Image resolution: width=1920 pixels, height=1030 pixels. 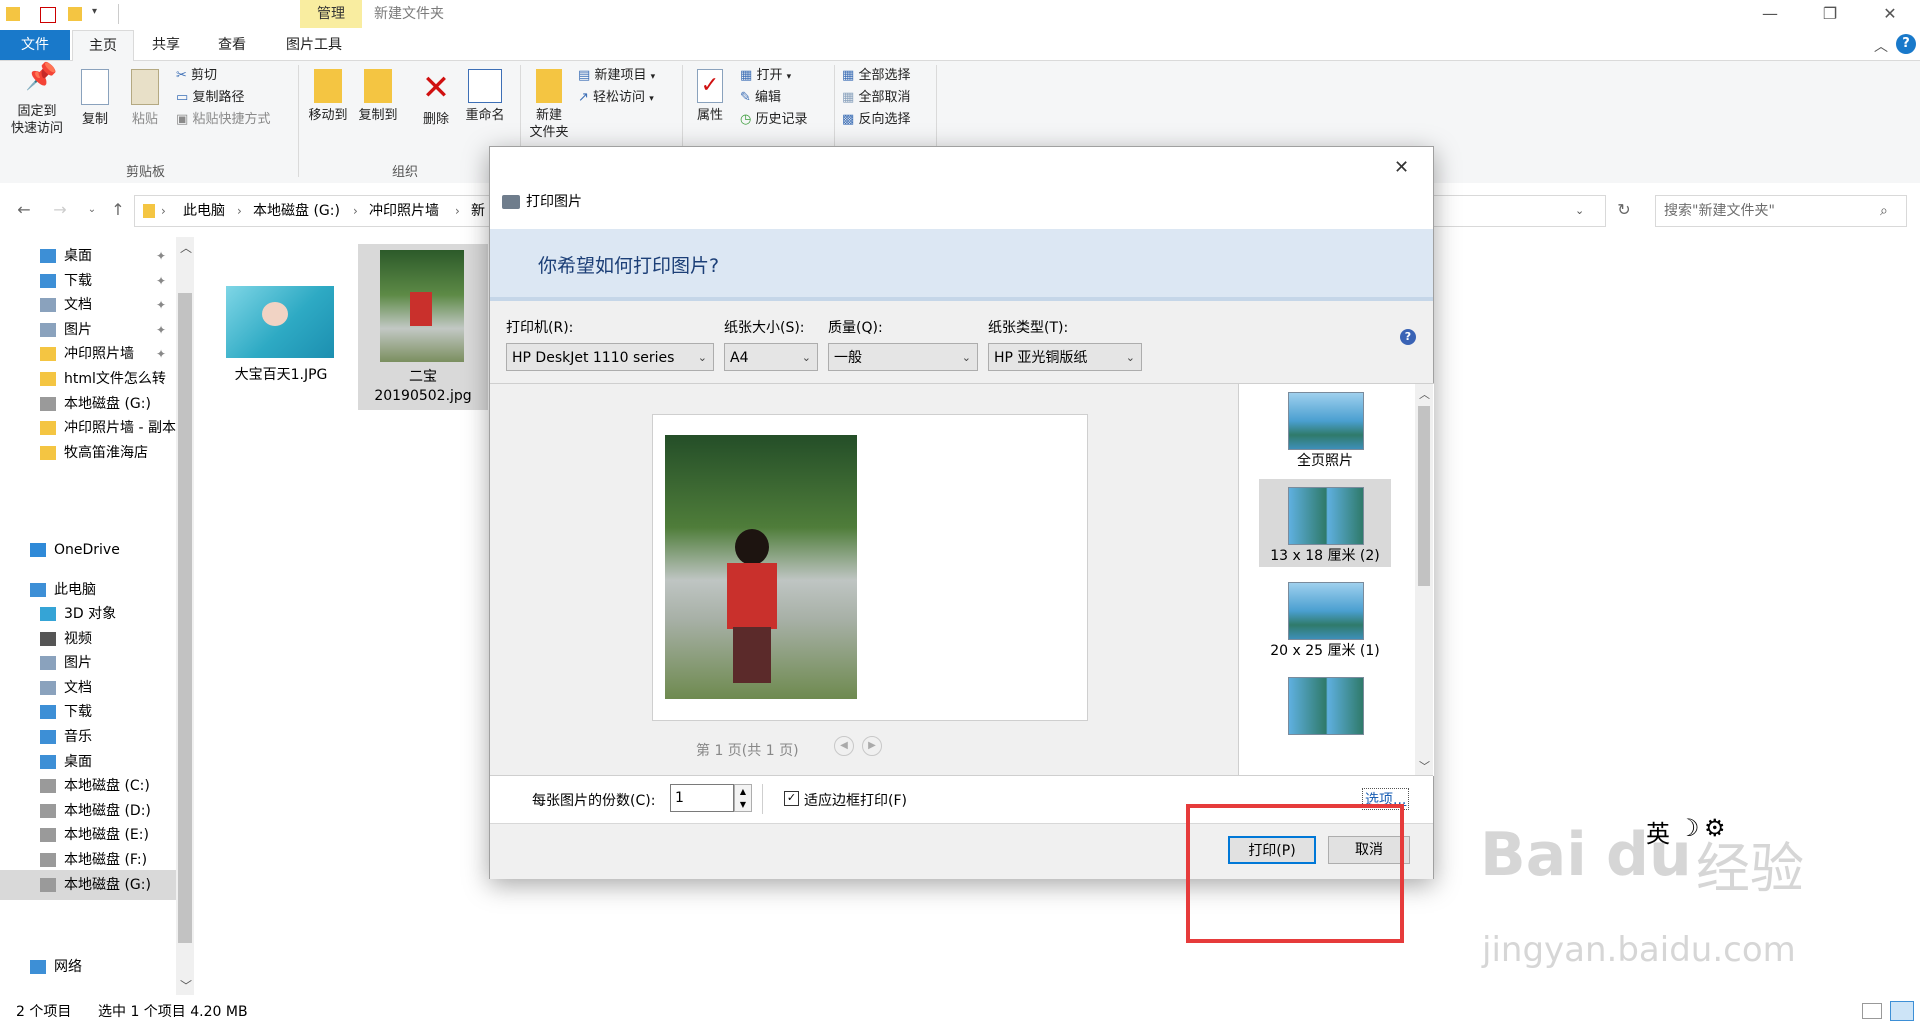 I want to click on copies-stepper: ▲ ▼, so click(x=743, y=798).